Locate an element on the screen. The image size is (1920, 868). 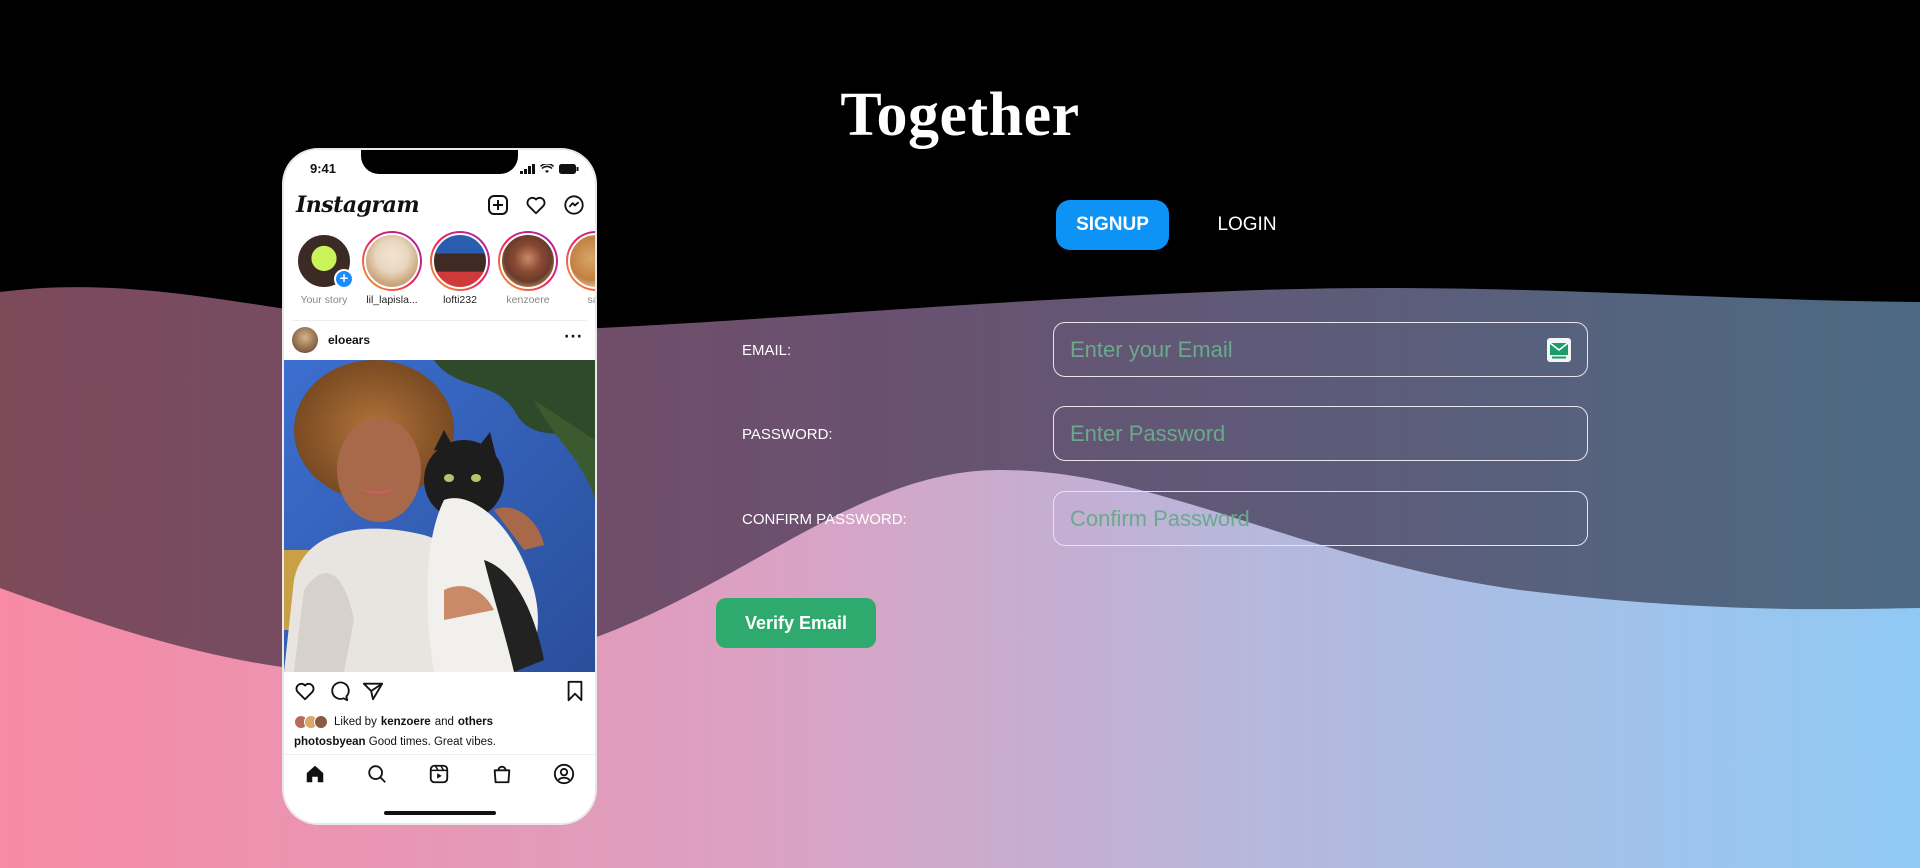
instagram-logo: Instagram is located at coordinates (358, 205).